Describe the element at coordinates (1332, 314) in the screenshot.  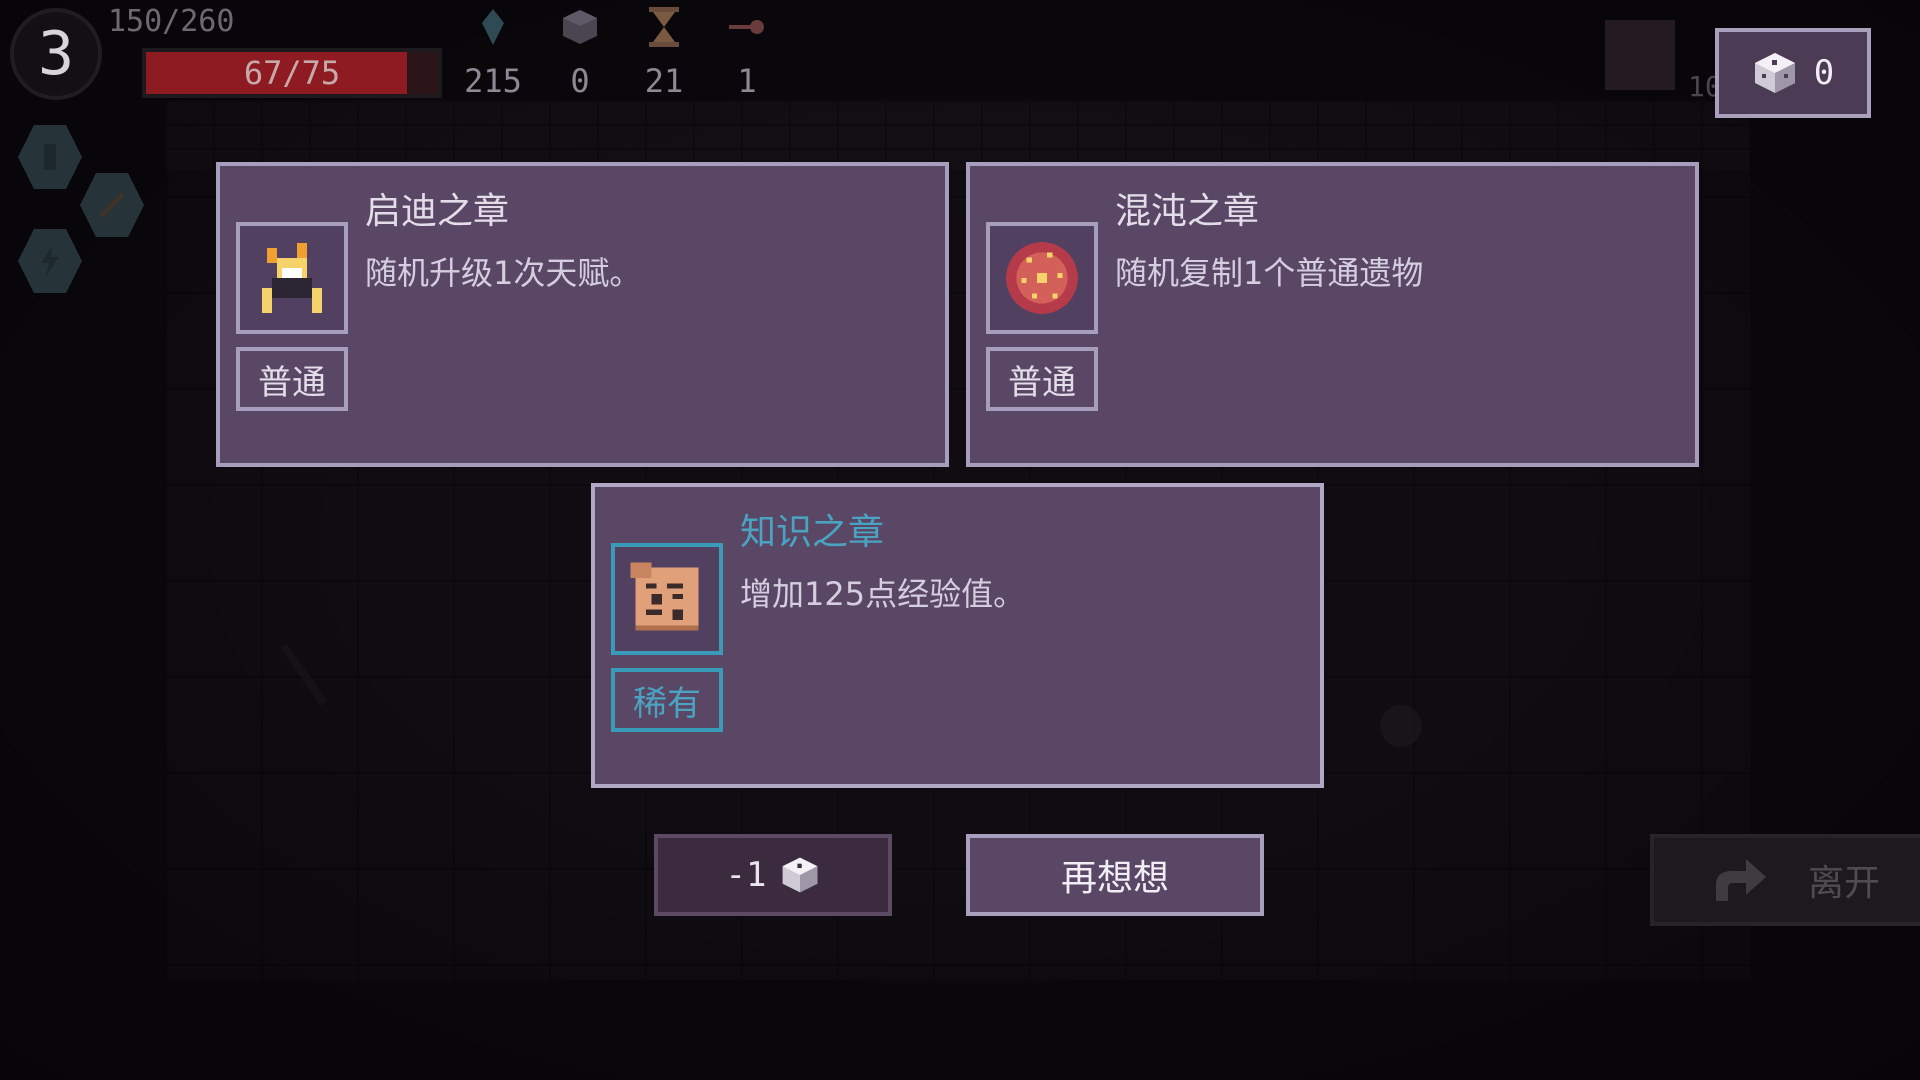
I see `choice-card-chaos: 普通 混沌之章 随机复制1个普通遗物` at that location.